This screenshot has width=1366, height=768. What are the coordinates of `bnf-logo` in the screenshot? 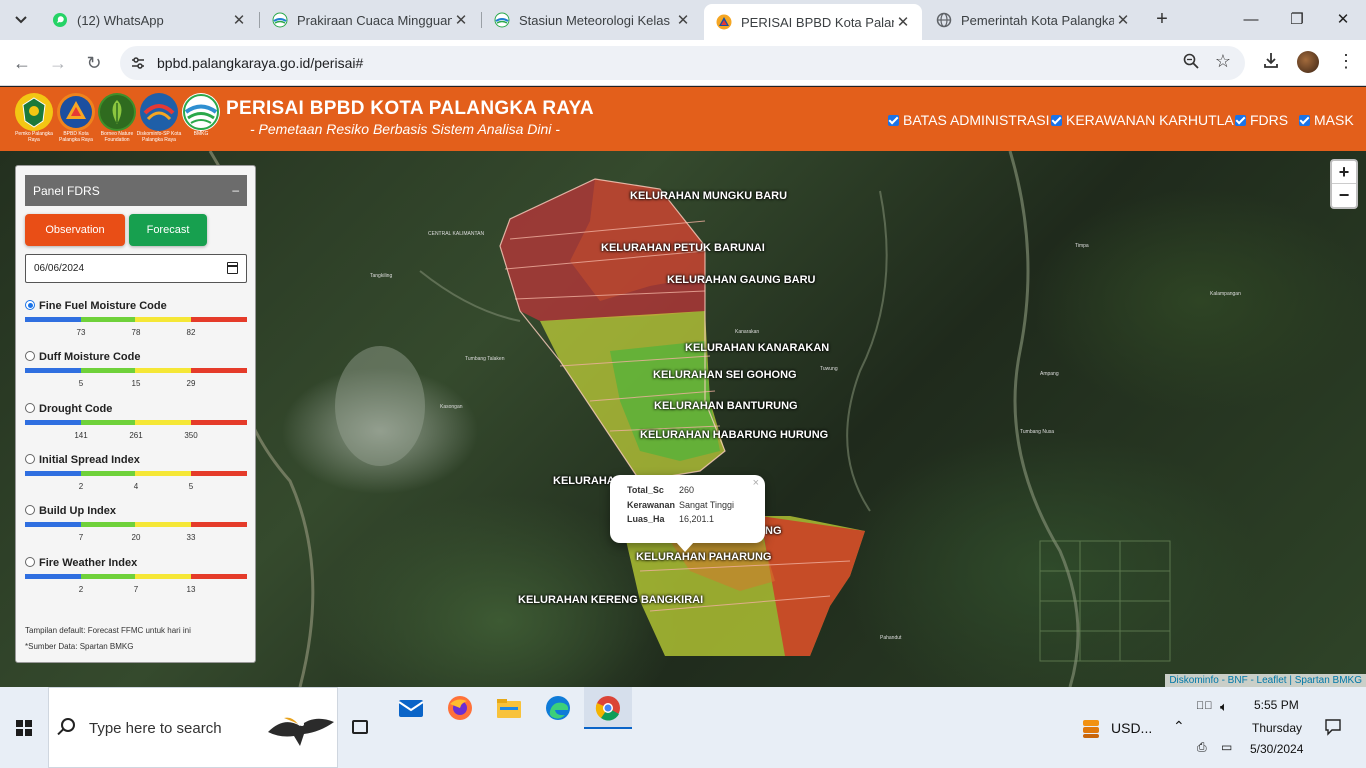 It's located at (117, 112).